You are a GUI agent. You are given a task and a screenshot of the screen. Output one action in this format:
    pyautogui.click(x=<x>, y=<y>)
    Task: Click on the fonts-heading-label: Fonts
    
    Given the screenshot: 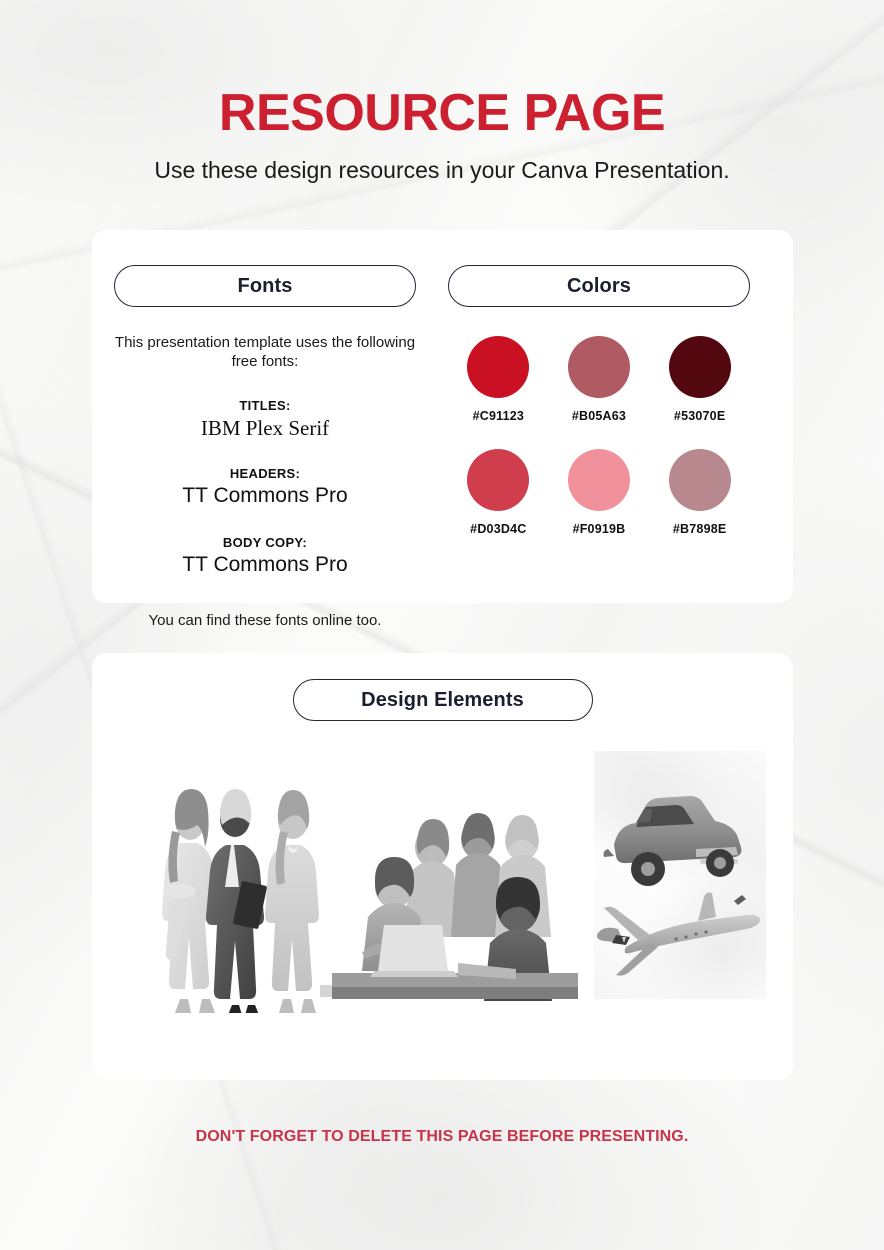 What is the action you would take?
    pyautogui.click(x=265, y=285)
    